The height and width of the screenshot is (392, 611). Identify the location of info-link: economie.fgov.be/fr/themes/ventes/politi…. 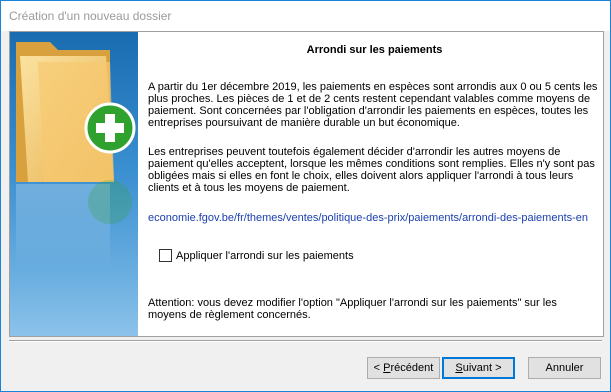
(368, 218).